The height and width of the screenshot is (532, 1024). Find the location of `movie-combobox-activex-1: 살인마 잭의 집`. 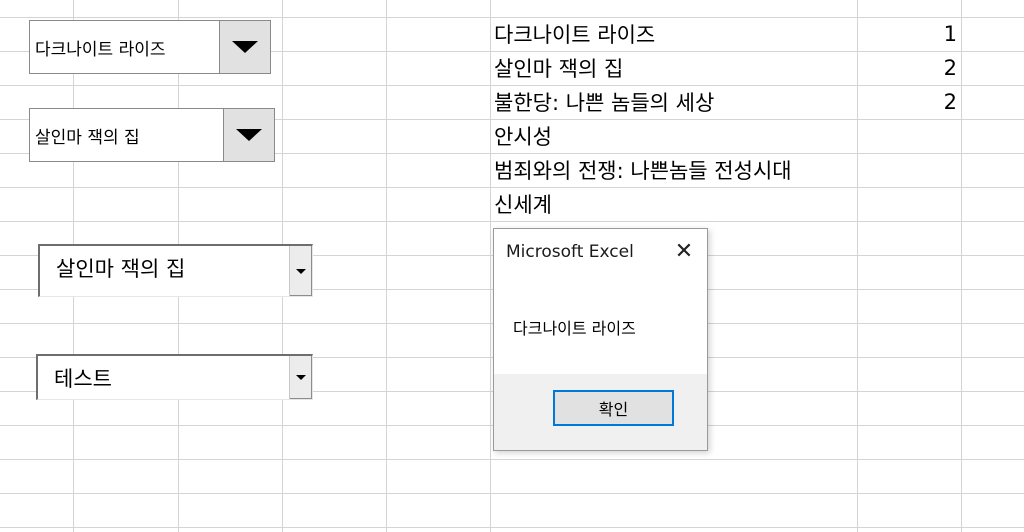

movie-combobox-activex-1: 살인마 잭의 집 is located at coordinates (175, 270).